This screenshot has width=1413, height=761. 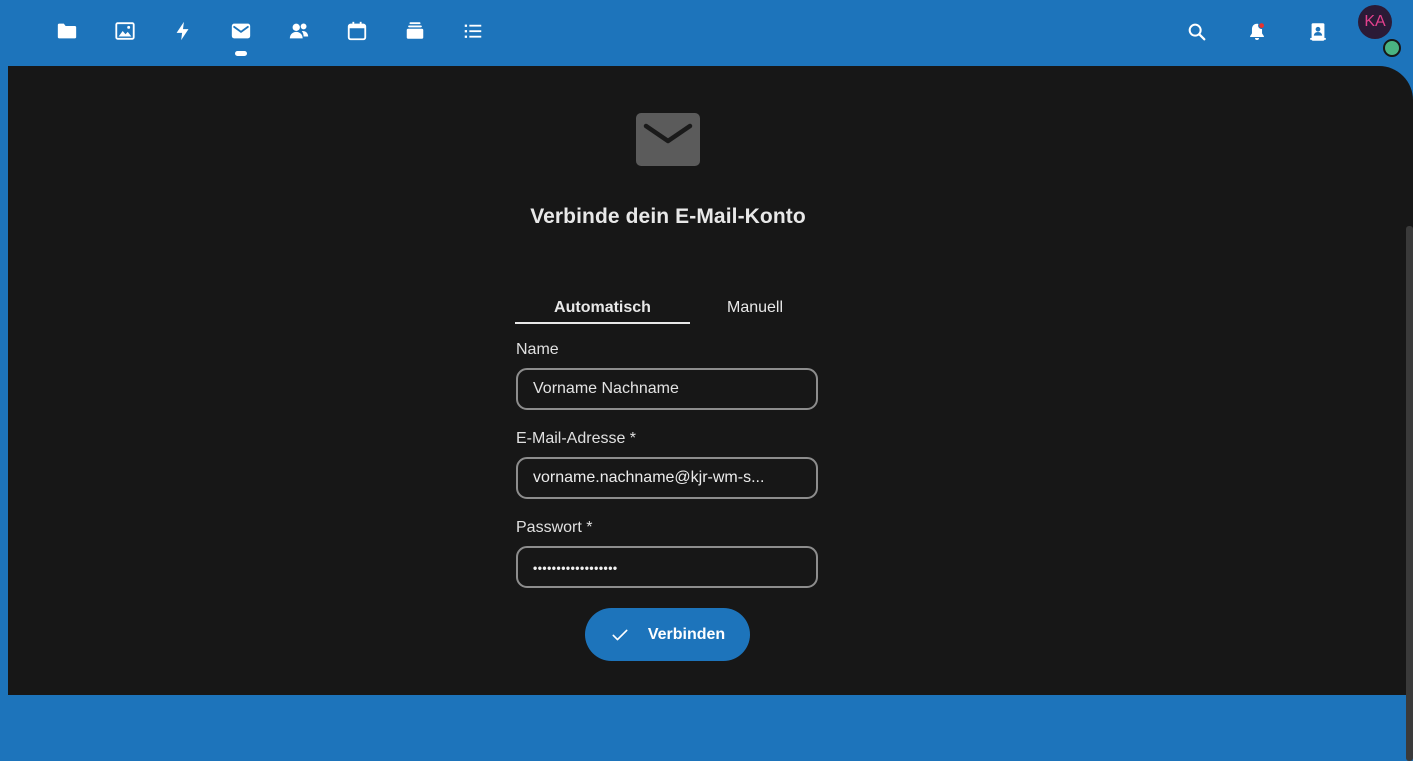 What do you see at coordinates (668, 139) in the screenshot?
I see `envelope-icon` at bounding box center [668, 139].